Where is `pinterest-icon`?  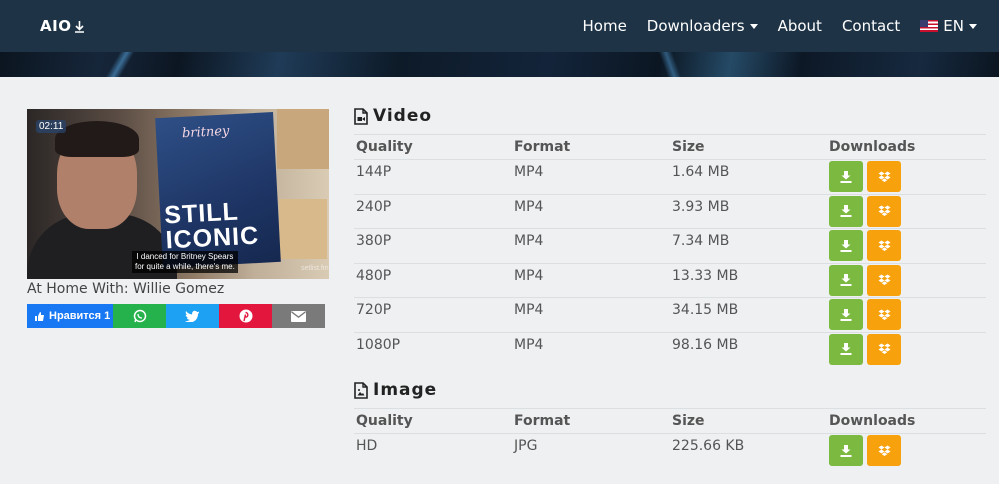
pinterest-icon is located at coordinates (245, 316).